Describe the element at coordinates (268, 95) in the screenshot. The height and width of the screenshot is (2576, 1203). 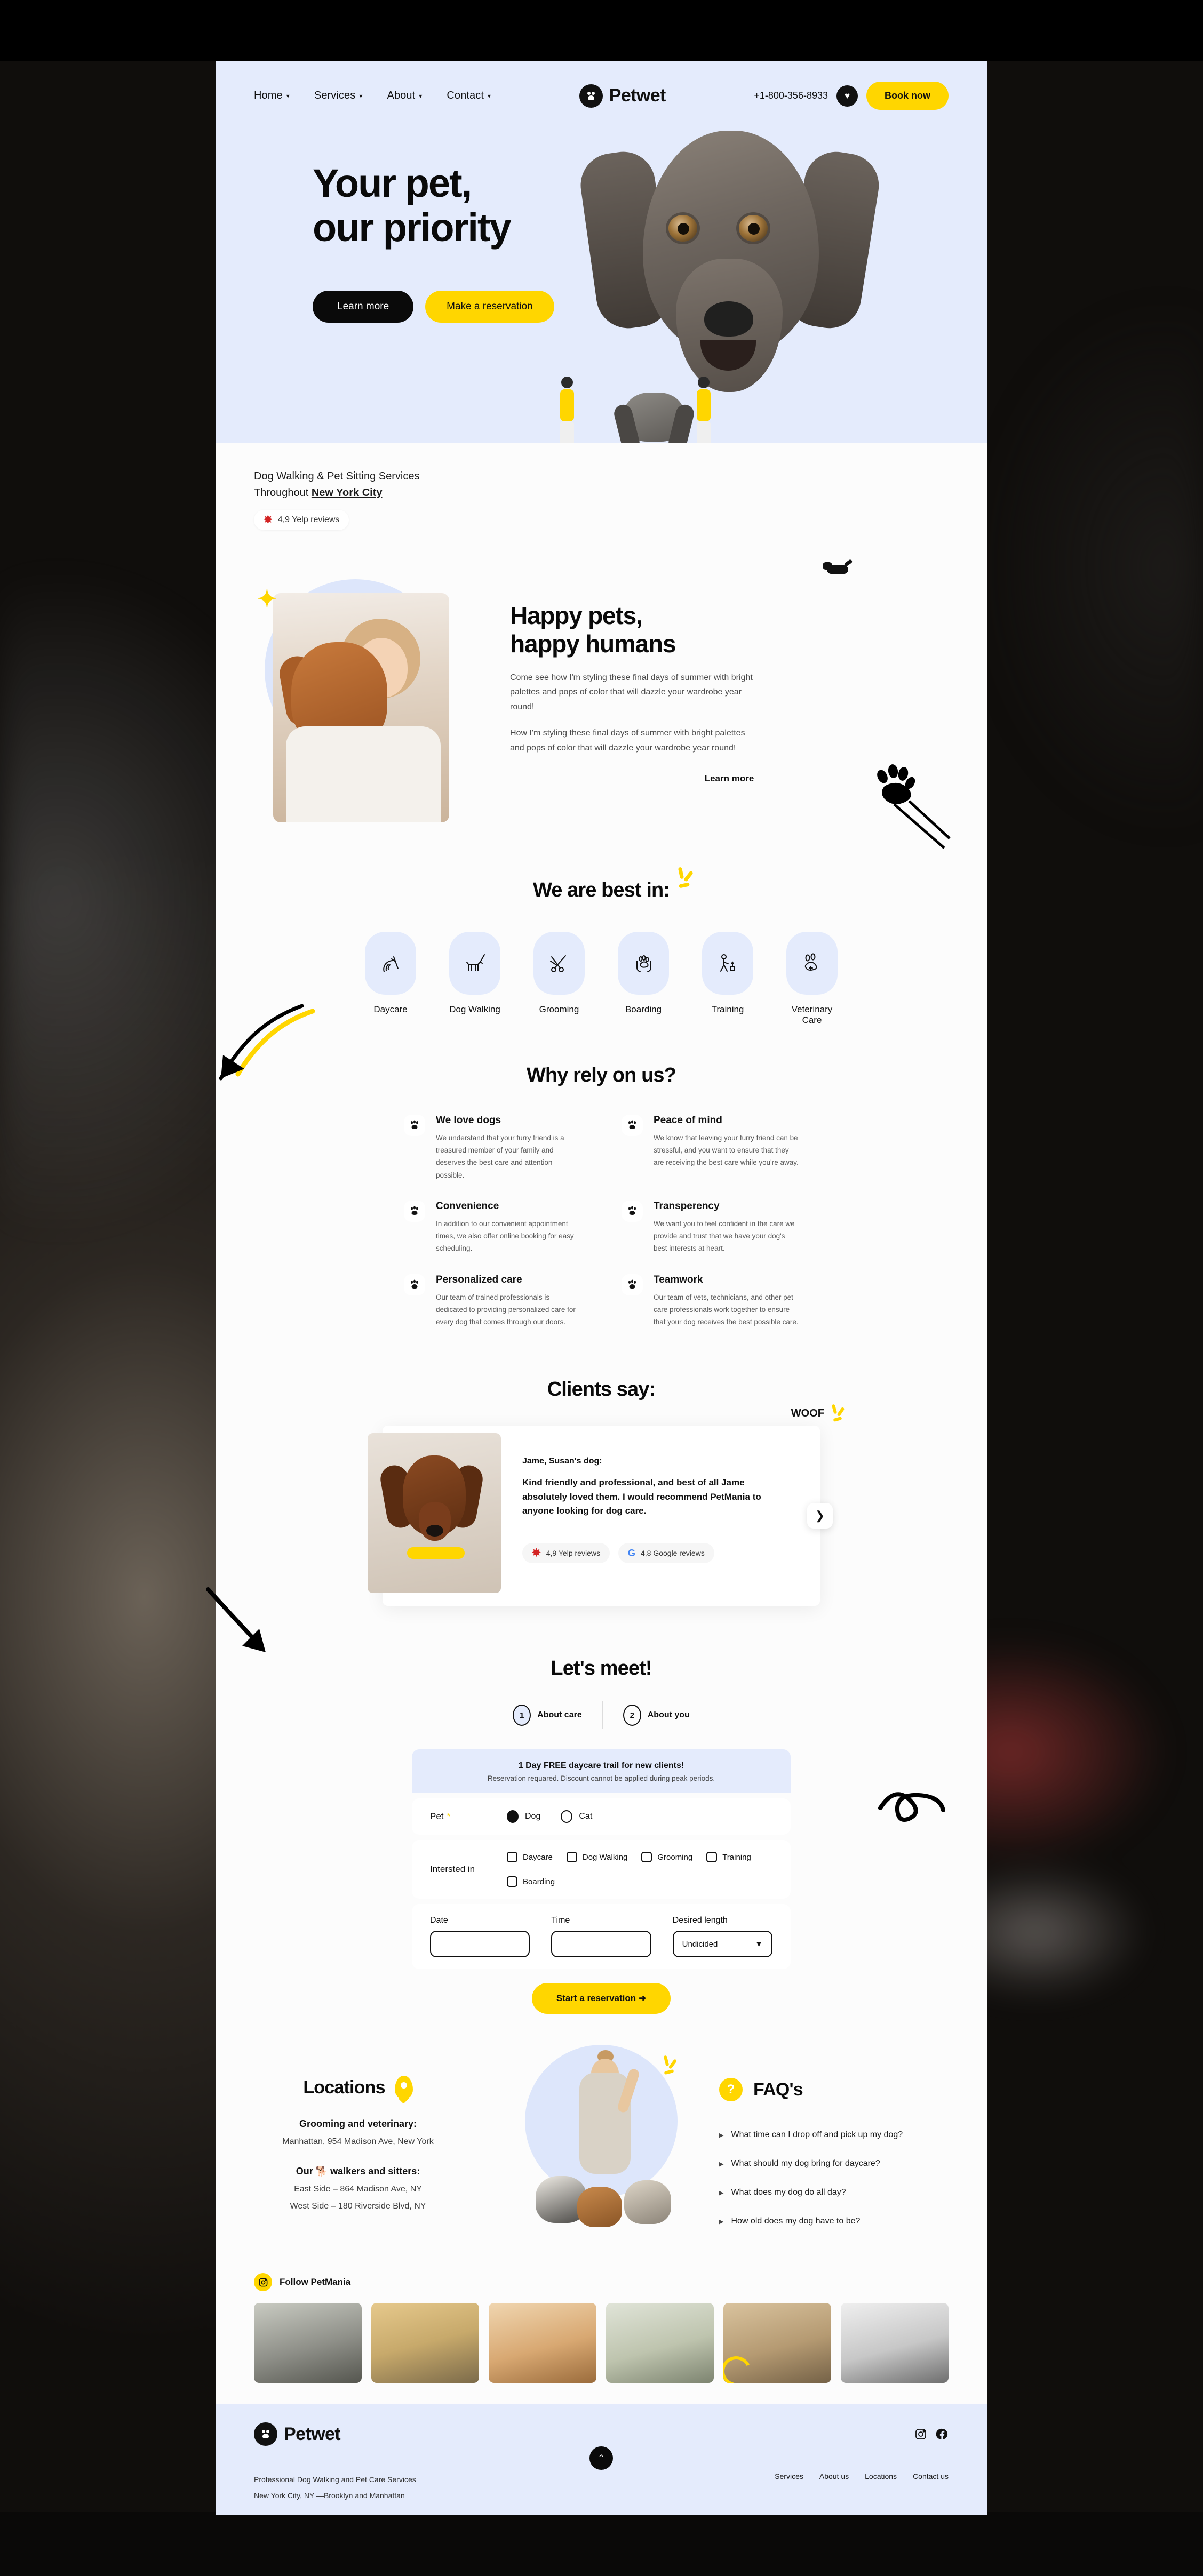
I see `nav-label: Home` at that location.